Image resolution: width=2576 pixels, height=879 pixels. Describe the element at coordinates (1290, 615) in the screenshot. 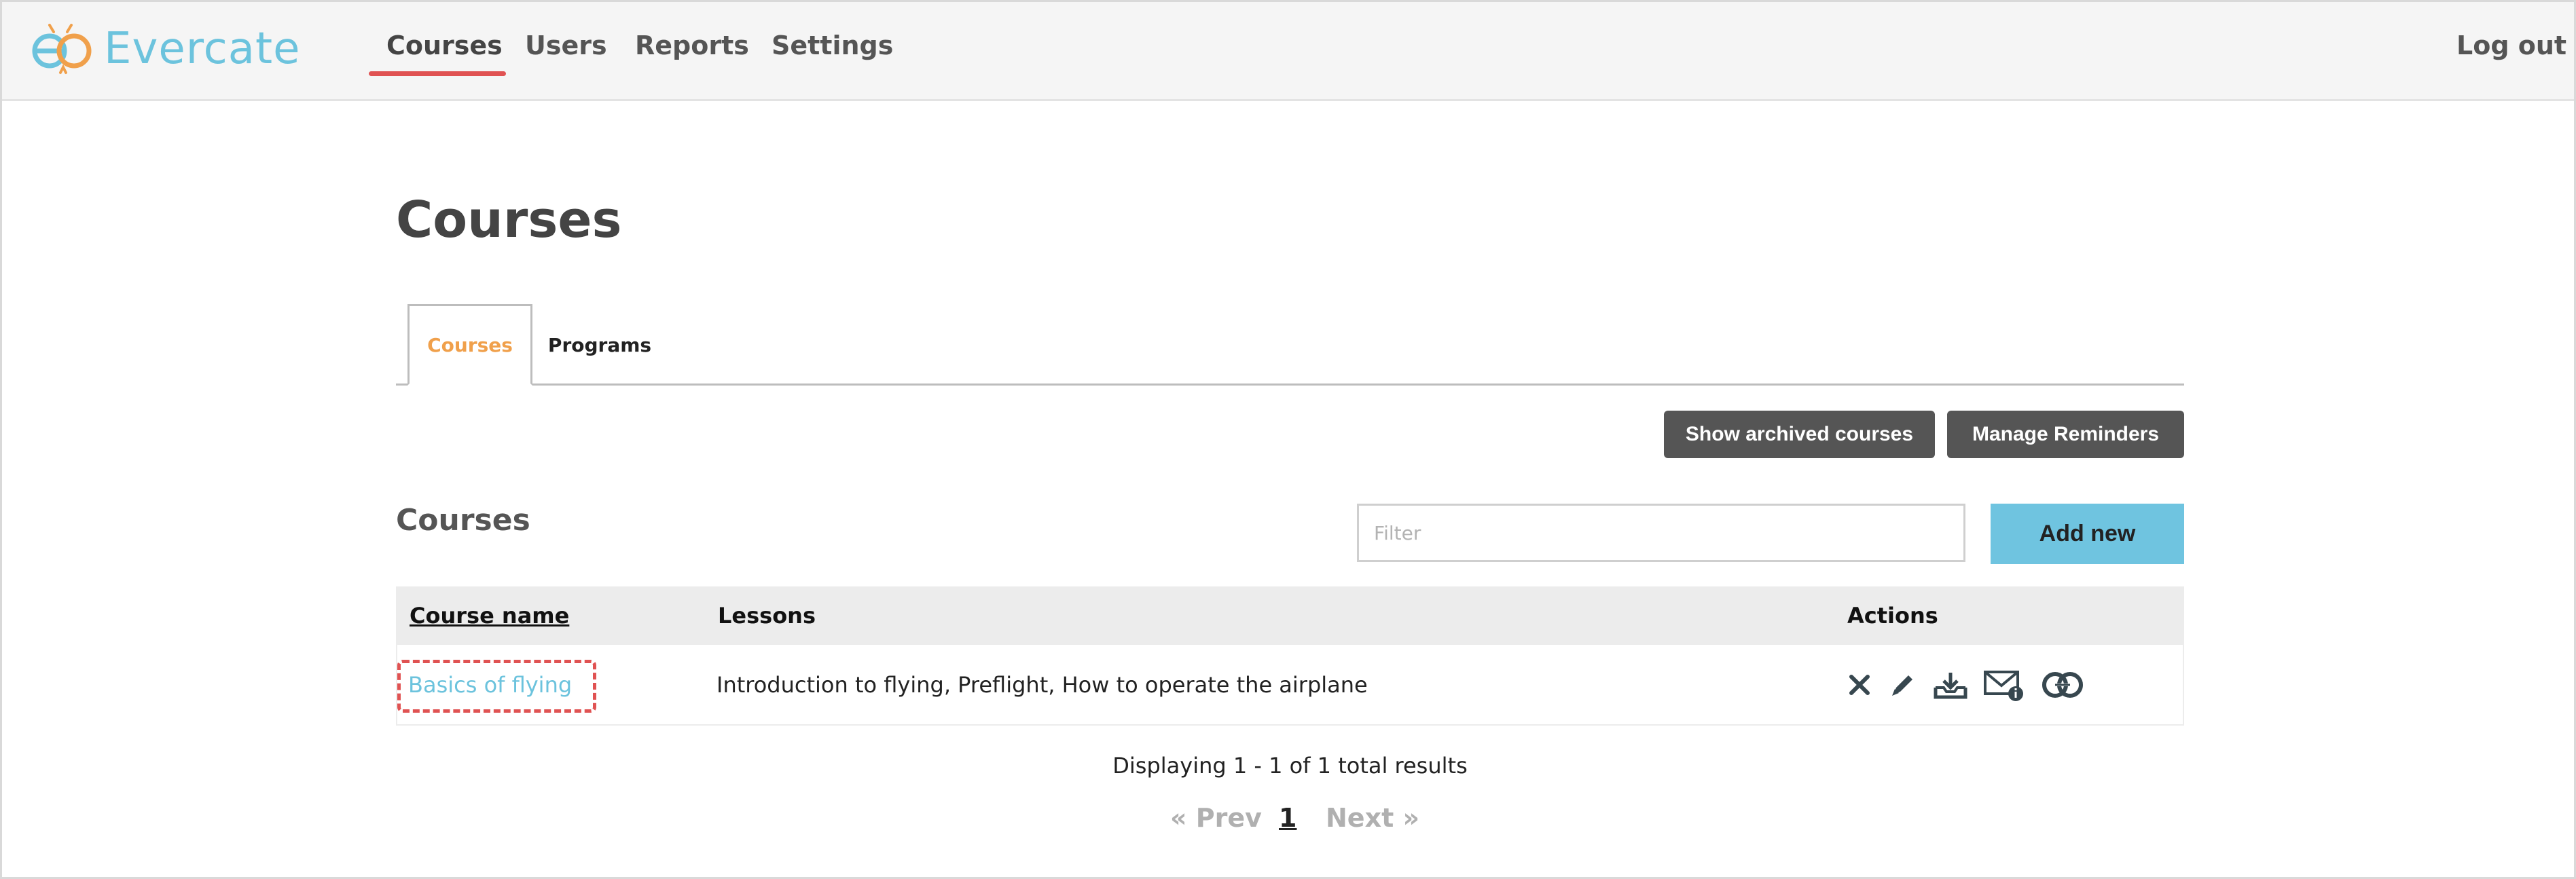

I see `table-header: Course name Lessons Actions` at that location.